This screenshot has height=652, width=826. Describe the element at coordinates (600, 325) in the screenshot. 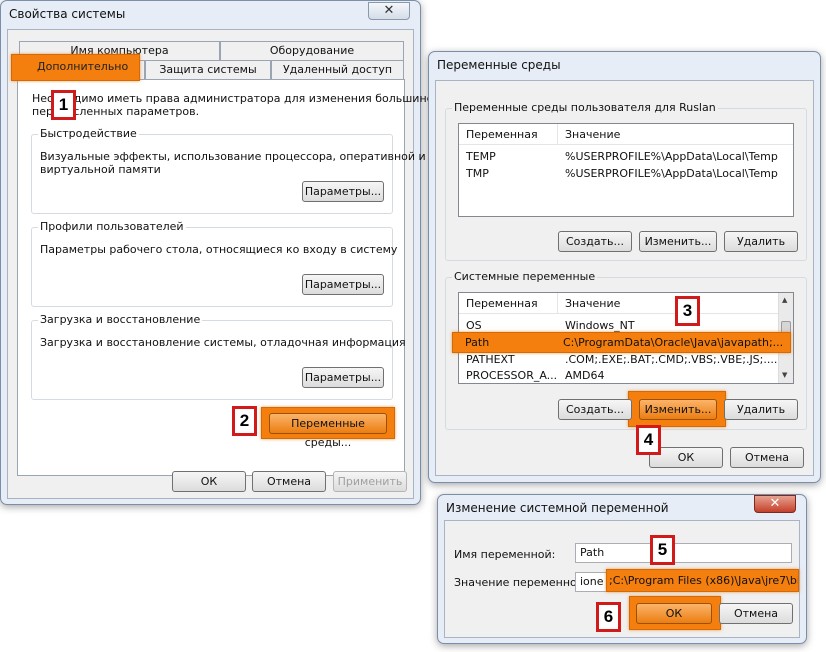

I see `variable-value: Windows_NT` at that location.